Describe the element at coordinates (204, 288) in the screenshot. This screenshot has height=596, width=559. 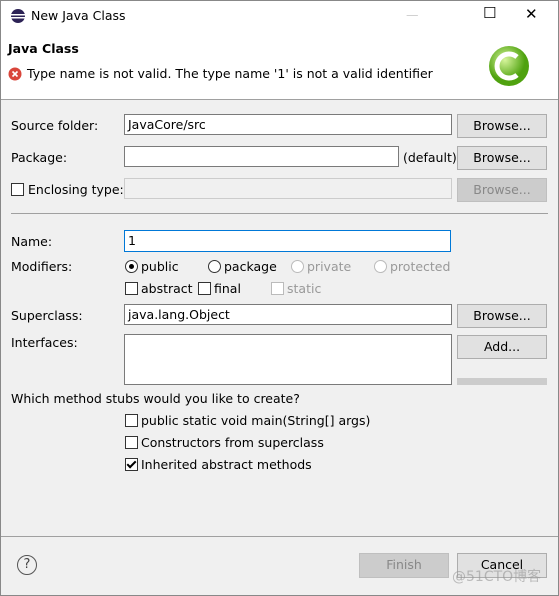
I see `final-checkbox` at that location.